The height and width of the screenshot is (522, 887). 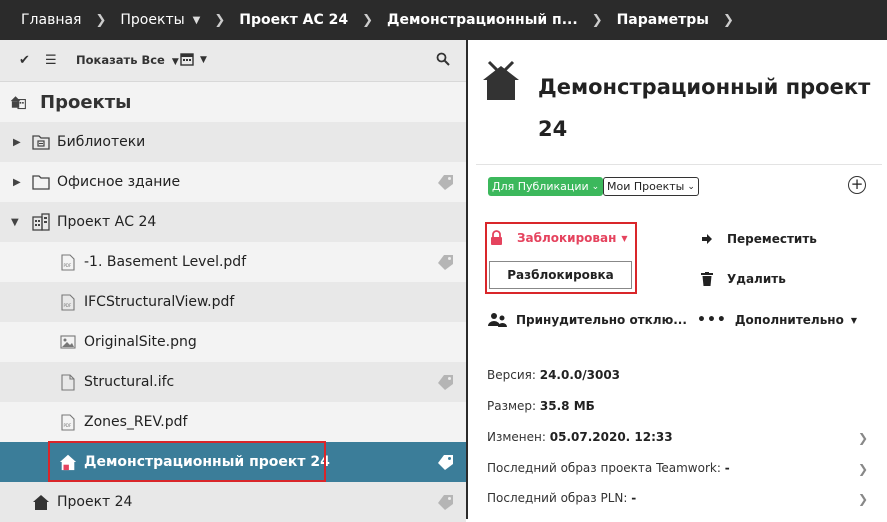 What do you see at coordinates (756, 279) in the screenshot?
I see `delete-label: Удалить` at bounding box center [756, 279].